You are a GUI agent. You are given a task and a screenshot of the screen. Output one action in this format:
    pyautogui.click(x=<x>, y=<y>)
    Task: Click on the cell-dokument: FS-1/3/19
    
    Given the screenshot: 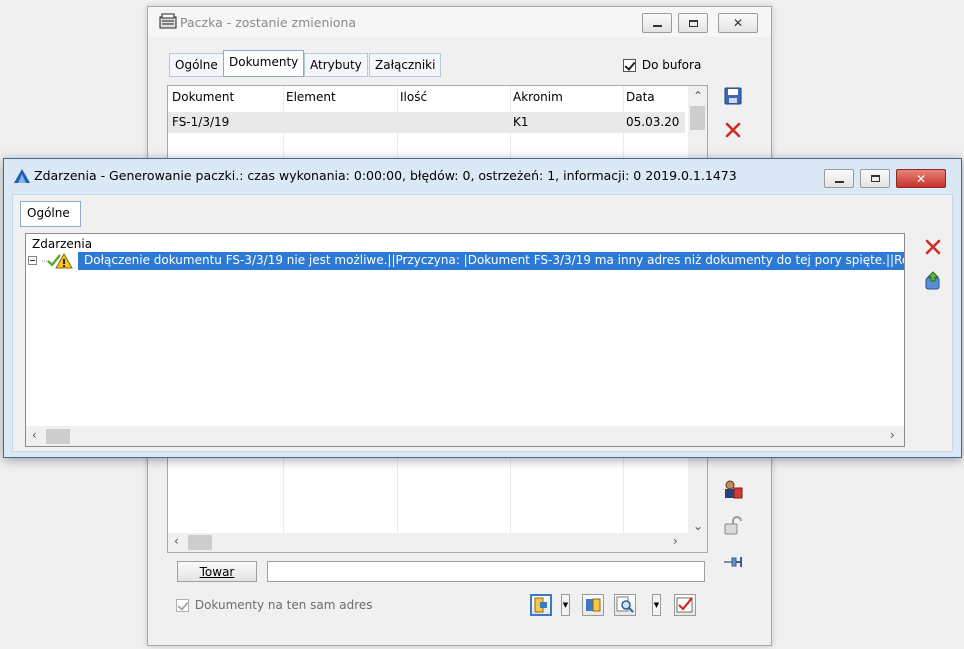 What is the action you would take?
    pyautogui.click(x=201, y=122)
    